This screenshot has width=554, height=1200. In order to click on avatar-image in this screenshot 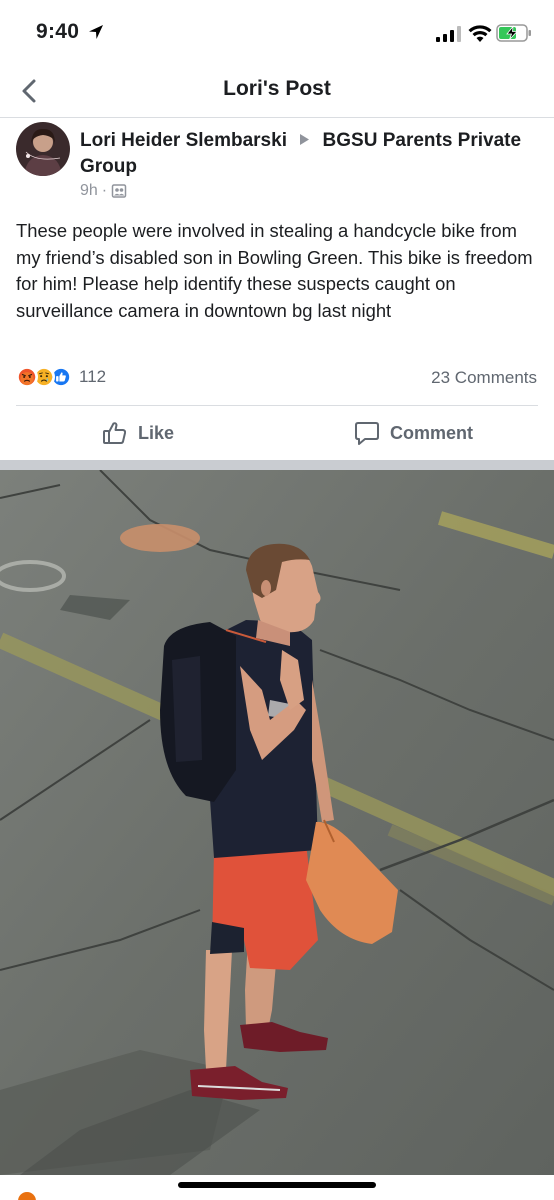, I will do `click(43, 149)`.